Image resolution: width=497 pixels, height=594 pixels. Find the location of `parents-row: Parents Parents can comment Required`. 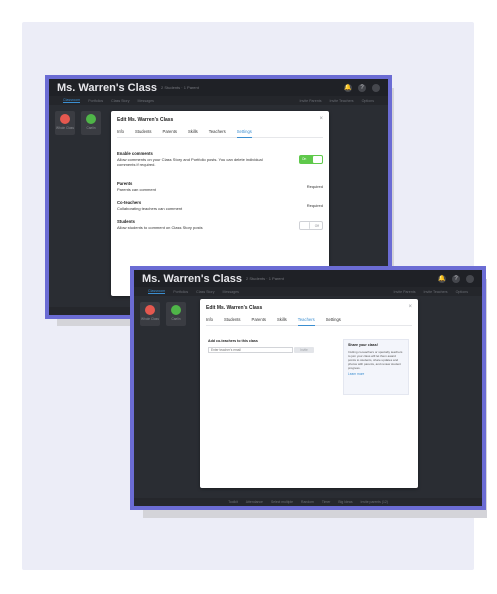

parents-row: Parents Parents can comment Required is located at coordinates (220, 186).